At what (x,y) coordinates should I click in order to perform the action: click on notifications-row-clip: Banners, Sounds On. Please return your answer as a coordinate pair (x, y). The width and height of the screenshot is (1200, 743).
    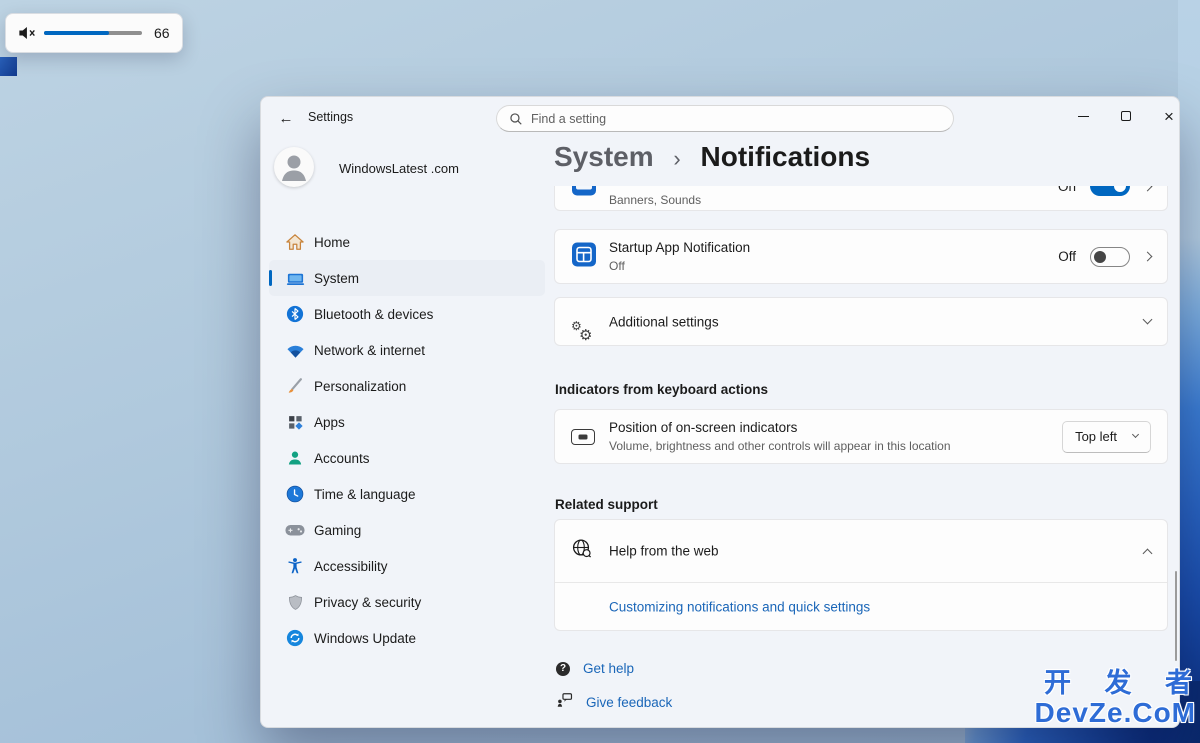
    Looking at the image, I should click on (861, 198).